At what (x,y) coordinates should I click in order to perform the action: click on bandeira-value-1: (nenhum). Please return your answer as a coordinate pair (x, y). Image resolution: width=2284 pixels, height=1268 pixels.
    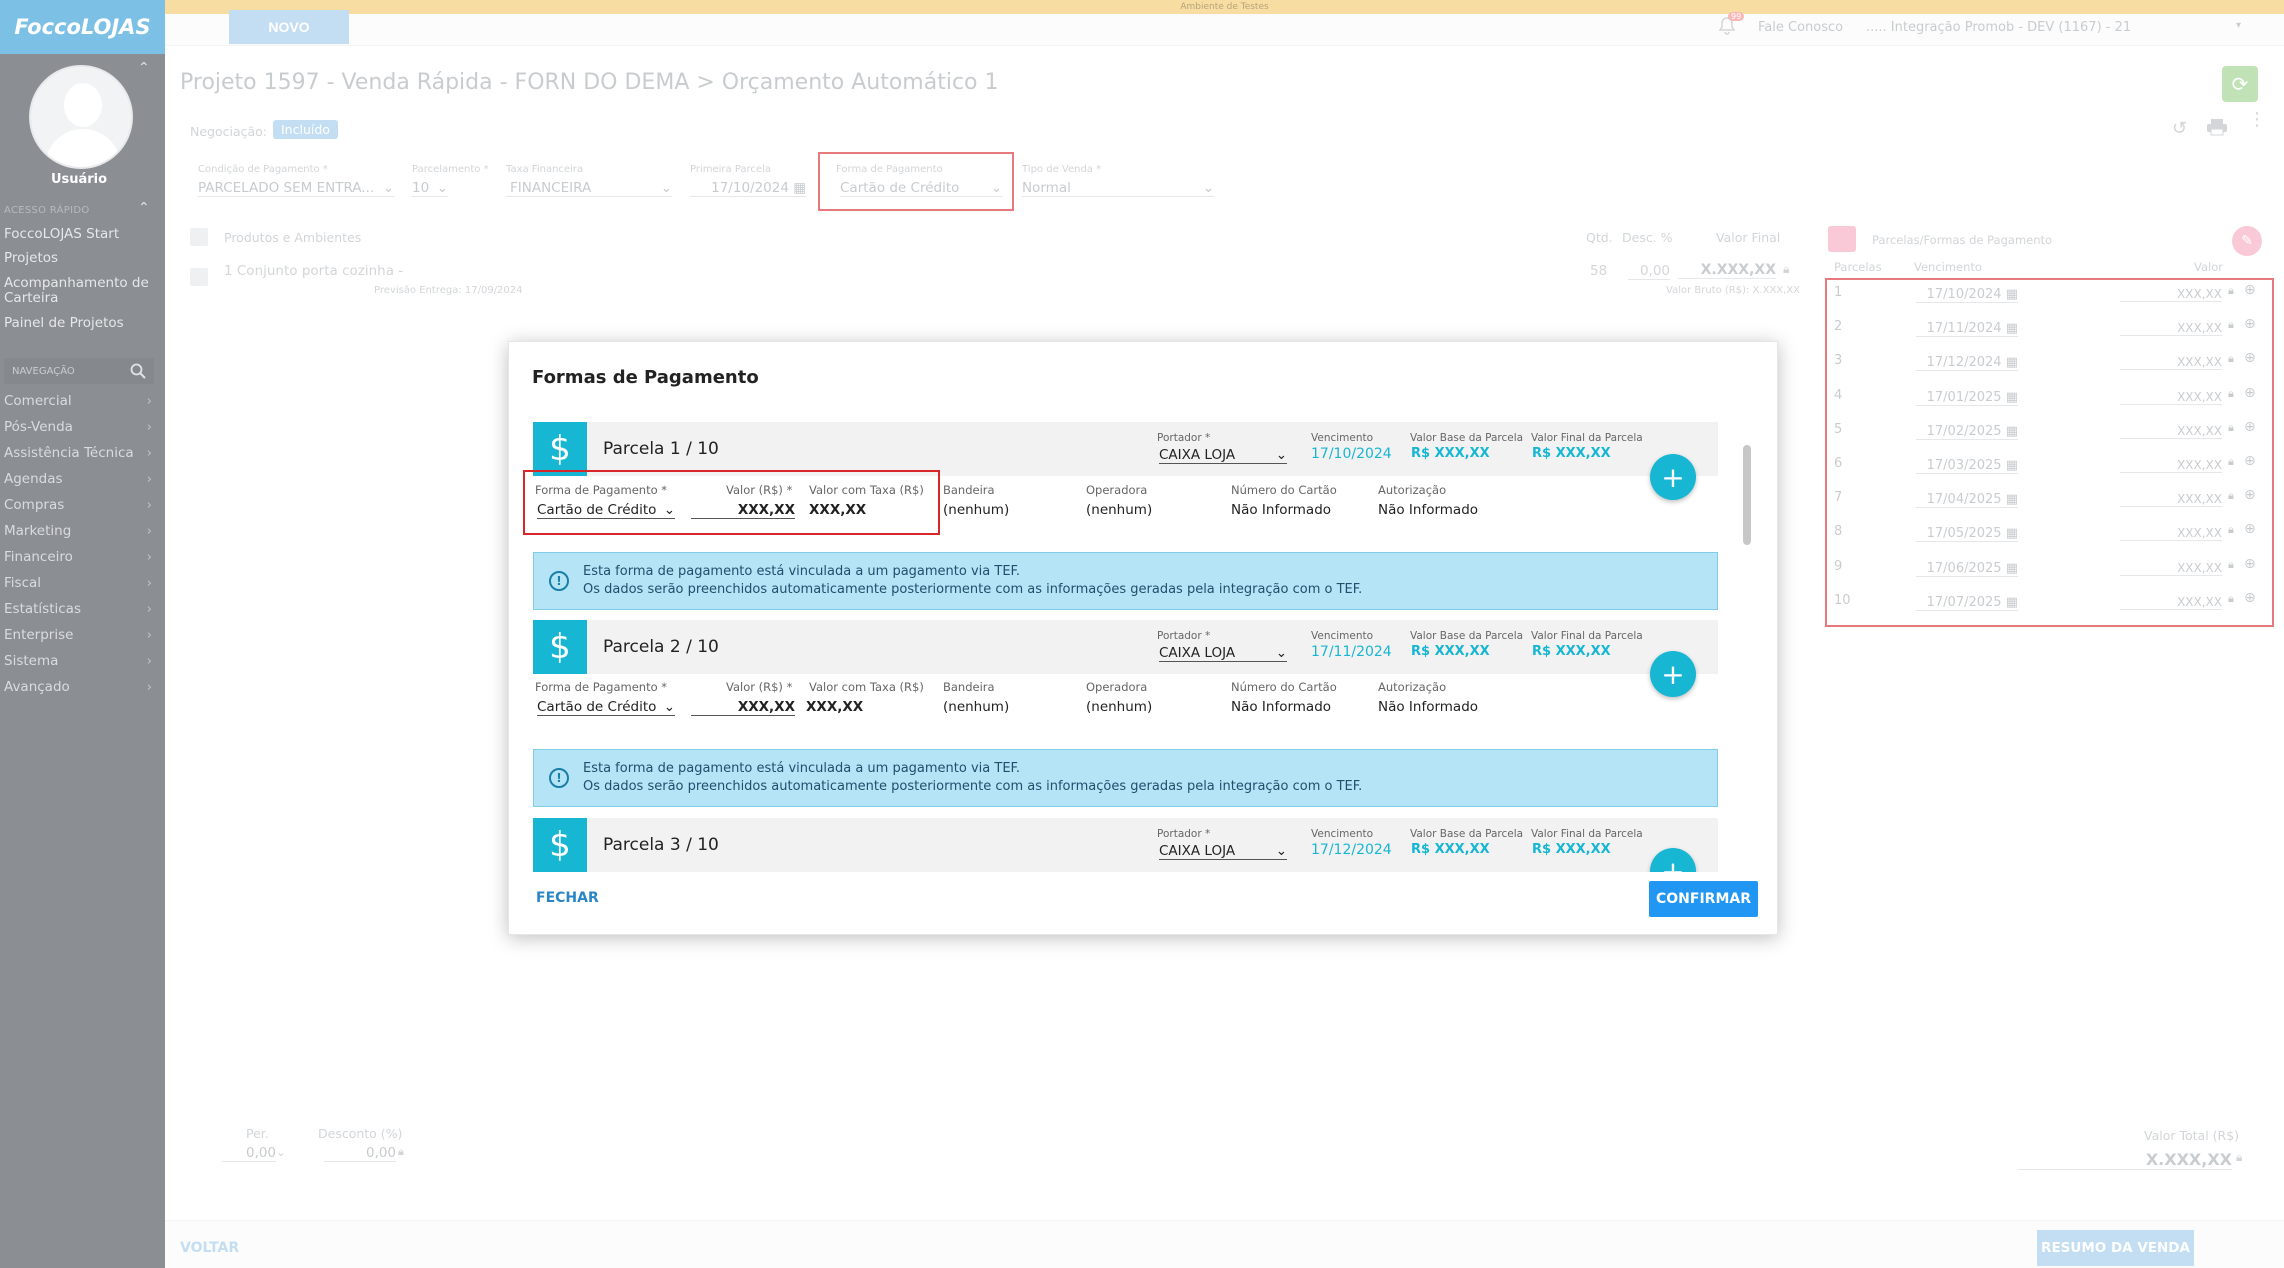
    Looking at the image, I should click on (976, 510).